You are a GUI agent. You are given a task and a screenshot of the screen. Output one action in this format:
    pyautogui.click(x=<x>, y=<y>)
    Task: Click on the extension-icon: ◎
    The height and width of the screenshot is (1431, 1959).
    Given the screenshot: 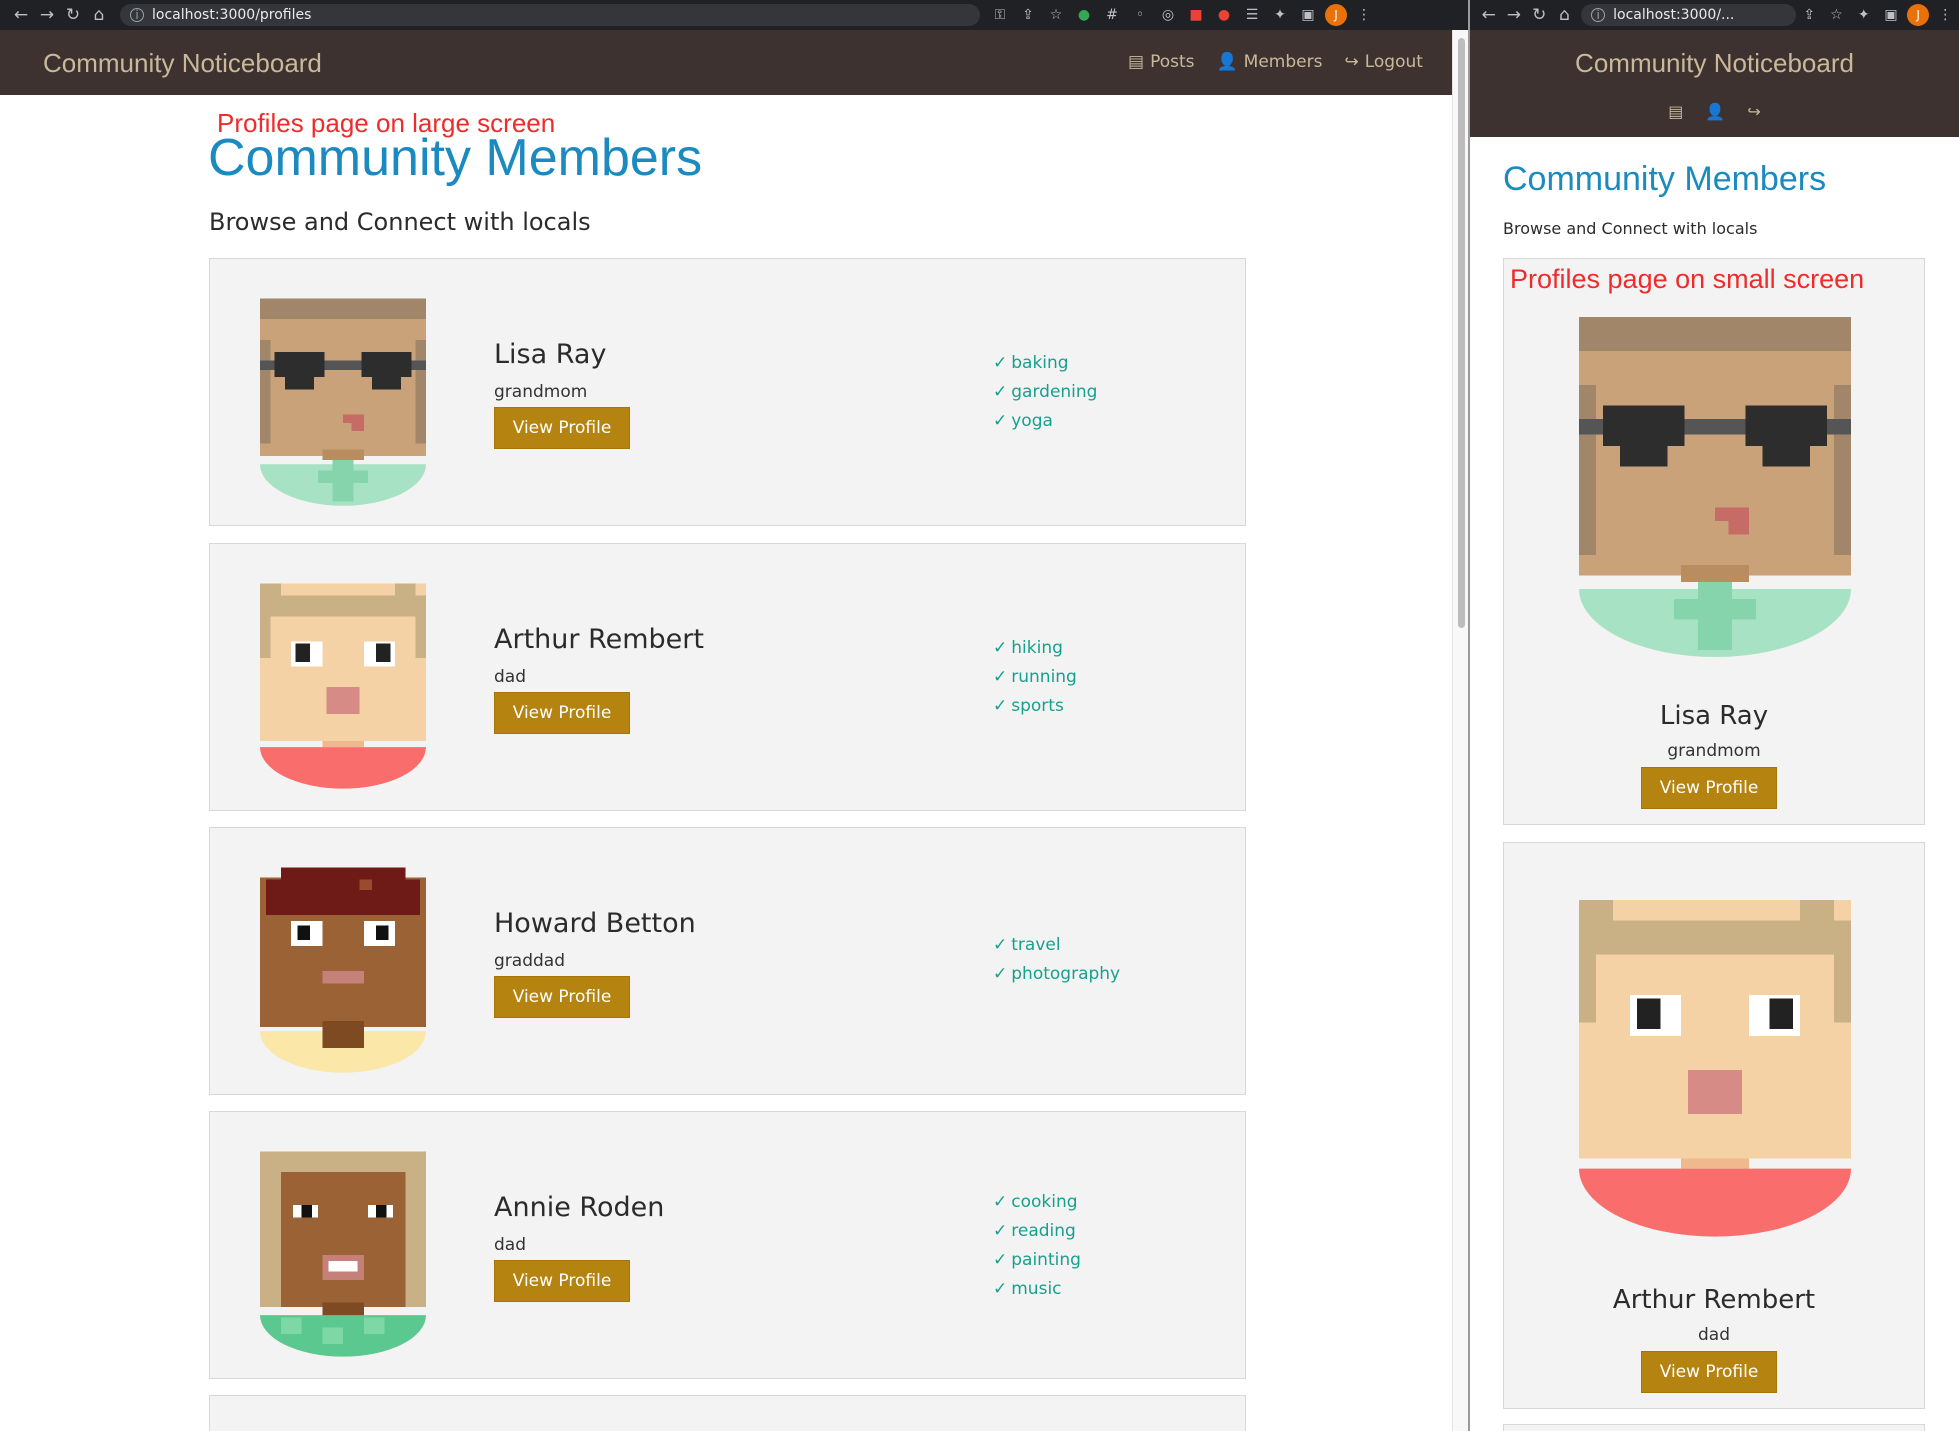 What is the action you would take?
    pyautogui.click(x=1168, y=15)
    